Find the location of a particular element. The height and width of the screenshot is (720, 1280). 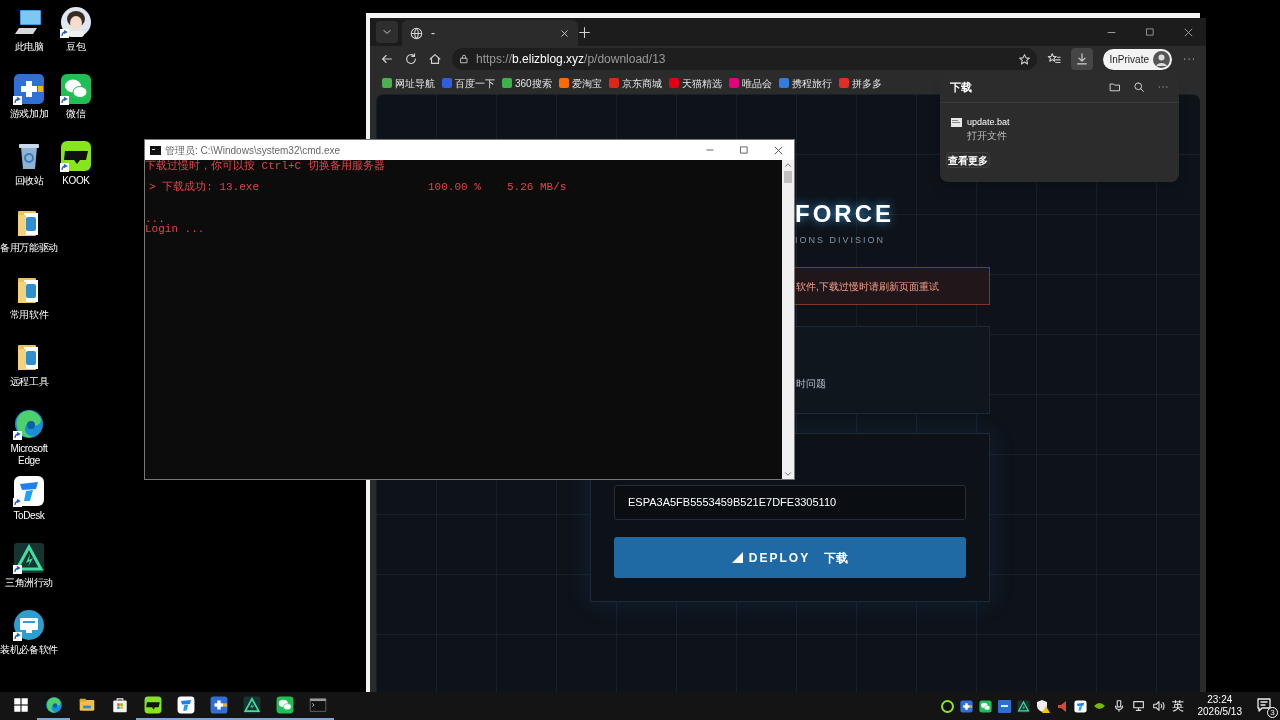

page-subtitle: IONS DIVISION is located at coordinates (840, 240).